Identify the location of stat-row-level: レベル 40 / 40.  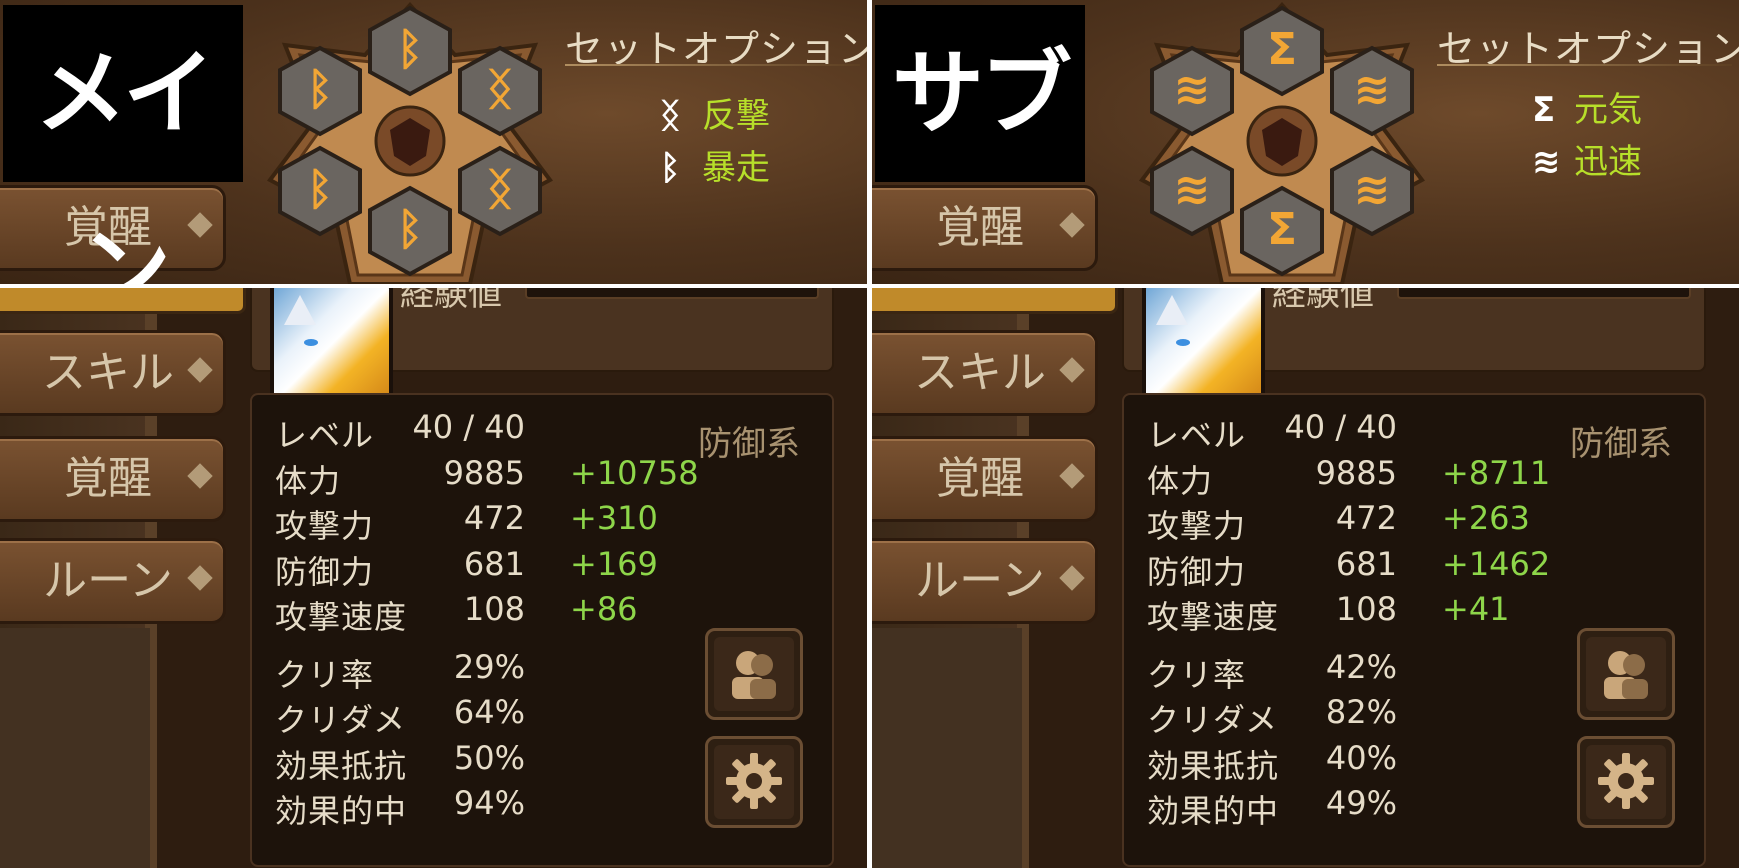
(1427, 431).